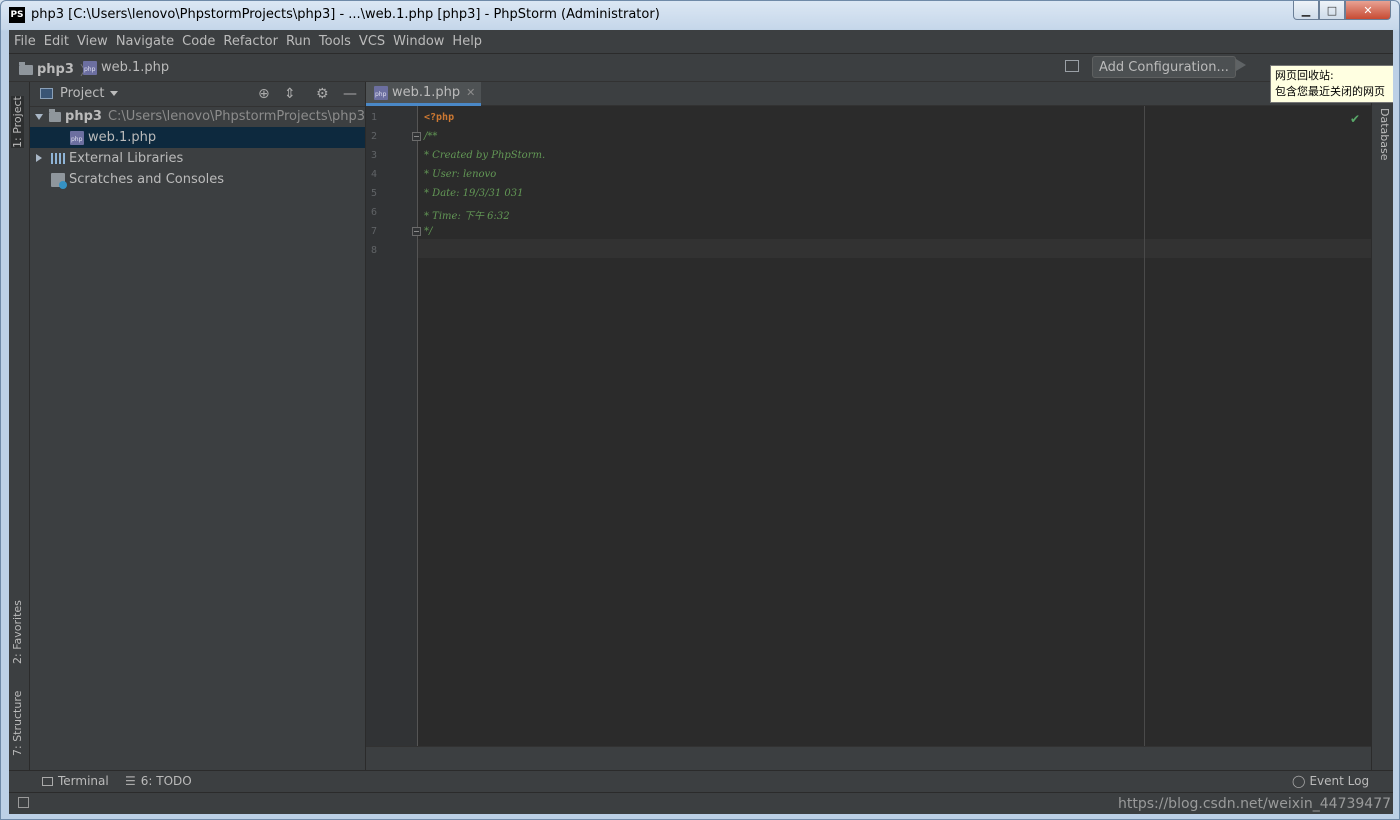 This screenshot has height=820, width=1400. I want to click on collapsed-arrow-icon, so click(42, 158).